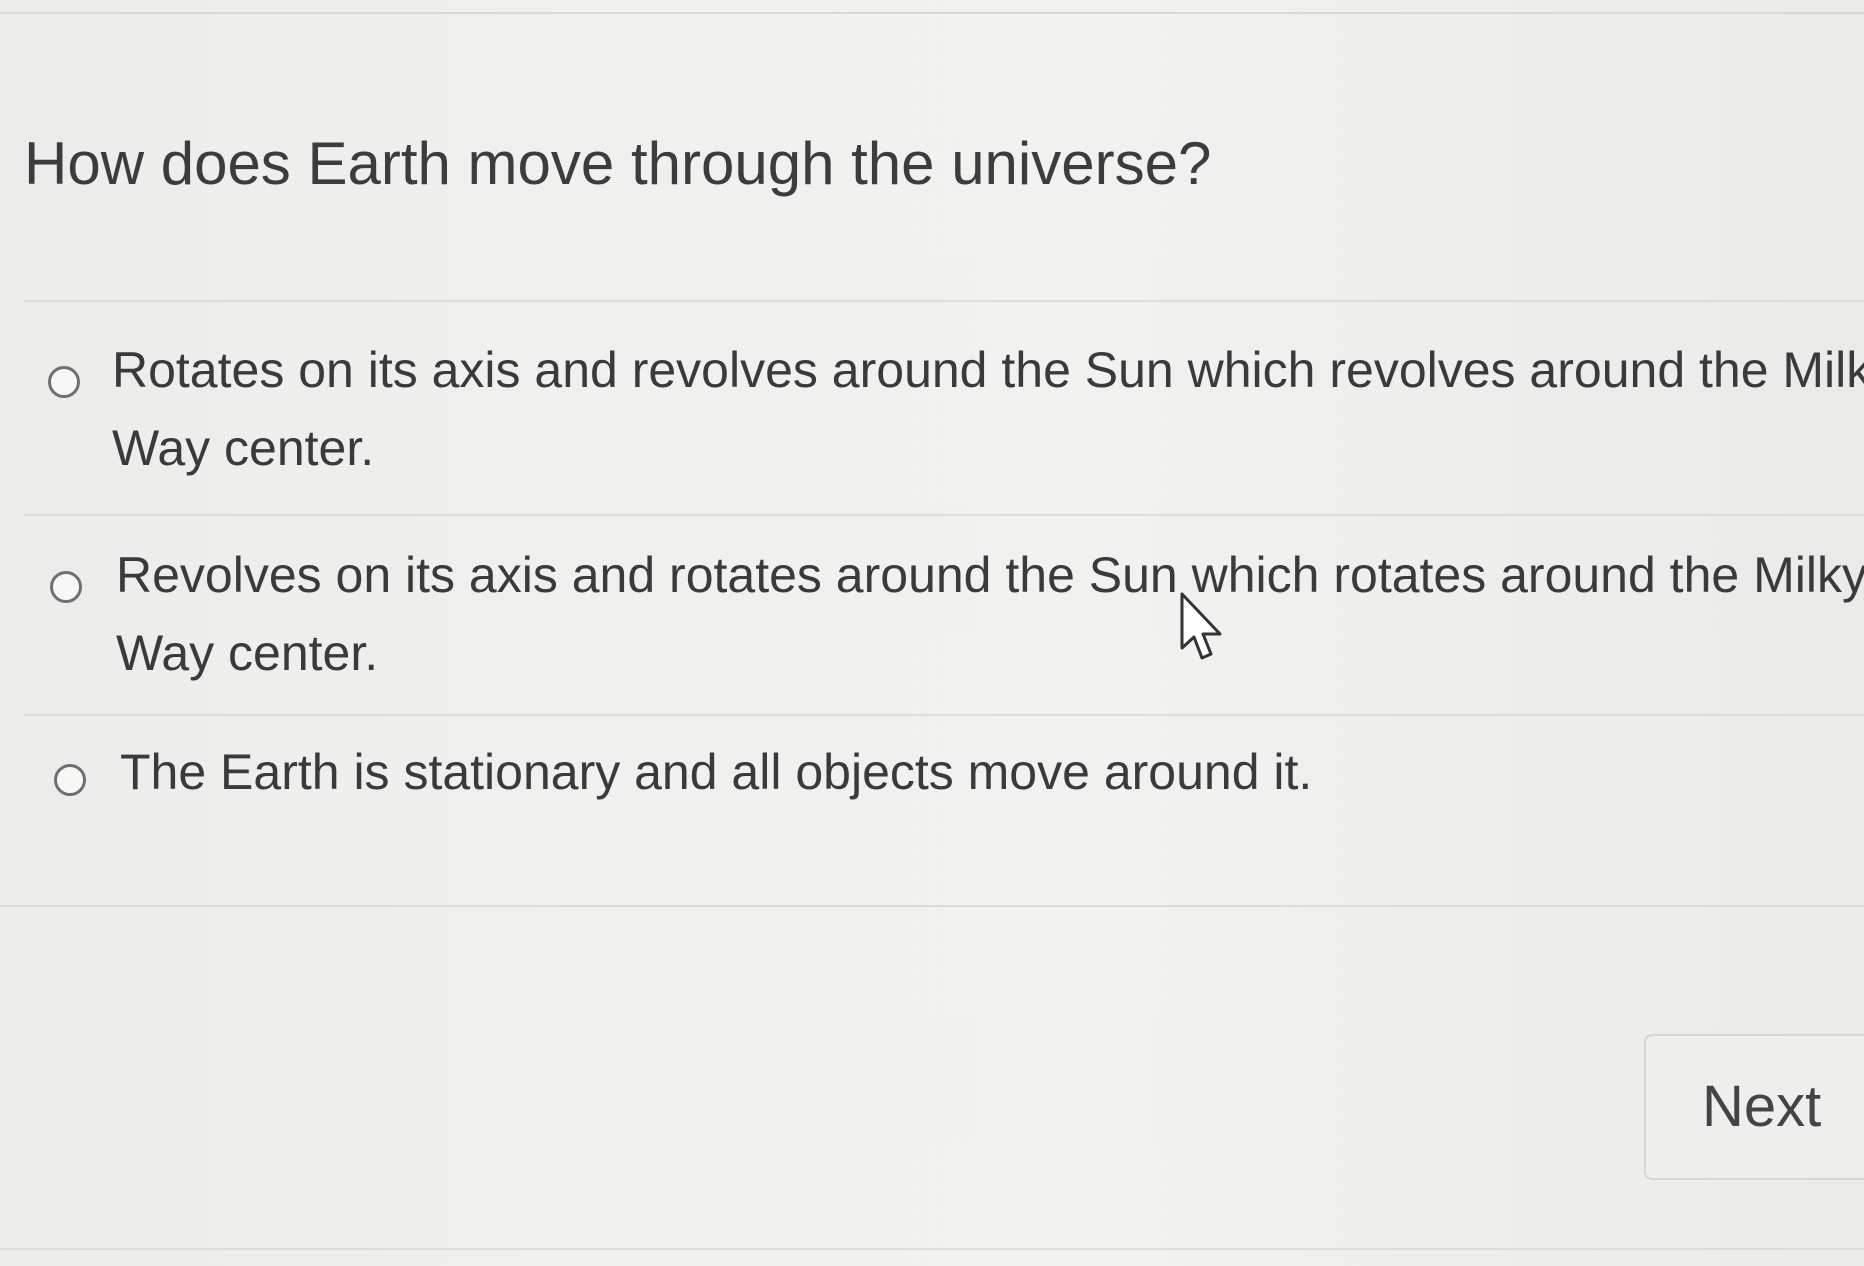 This screenshot has height=1266, width=1864. I want to click on top-border, so click(932, 7).